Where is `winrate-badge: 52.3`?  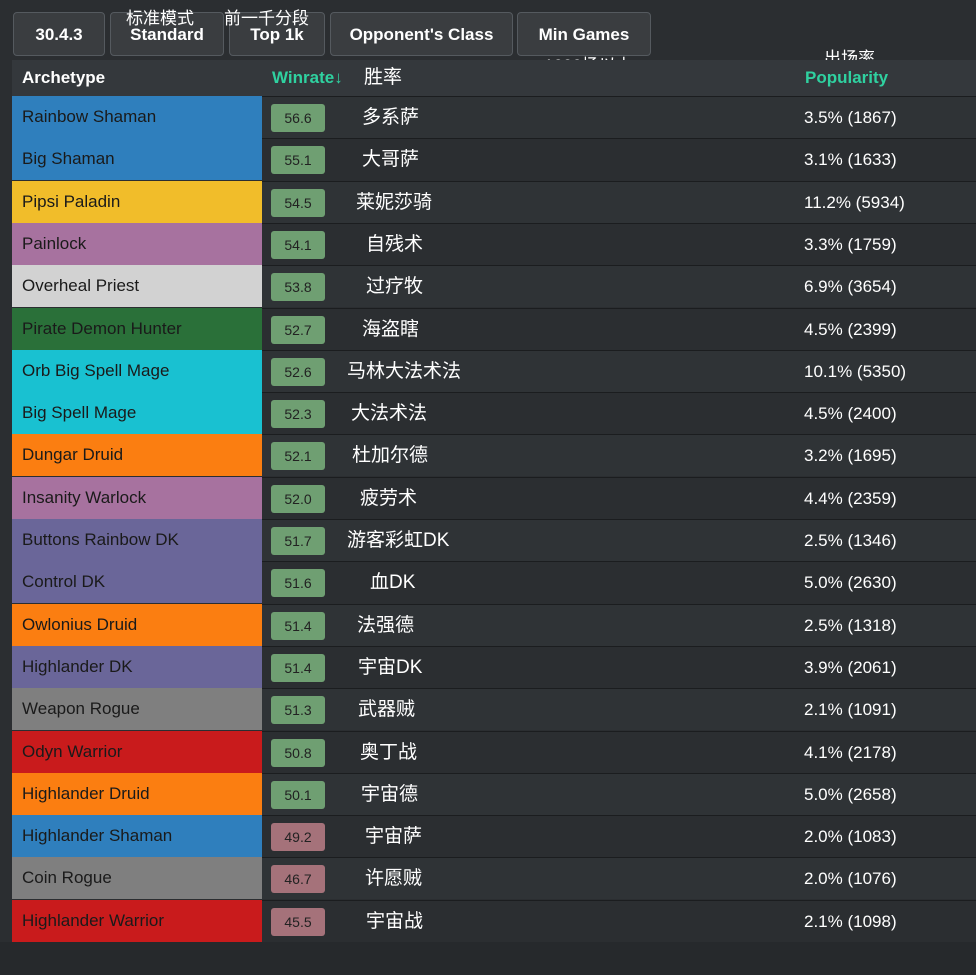
winrate-badge: 52.3 is located at coordinates (298, 414).